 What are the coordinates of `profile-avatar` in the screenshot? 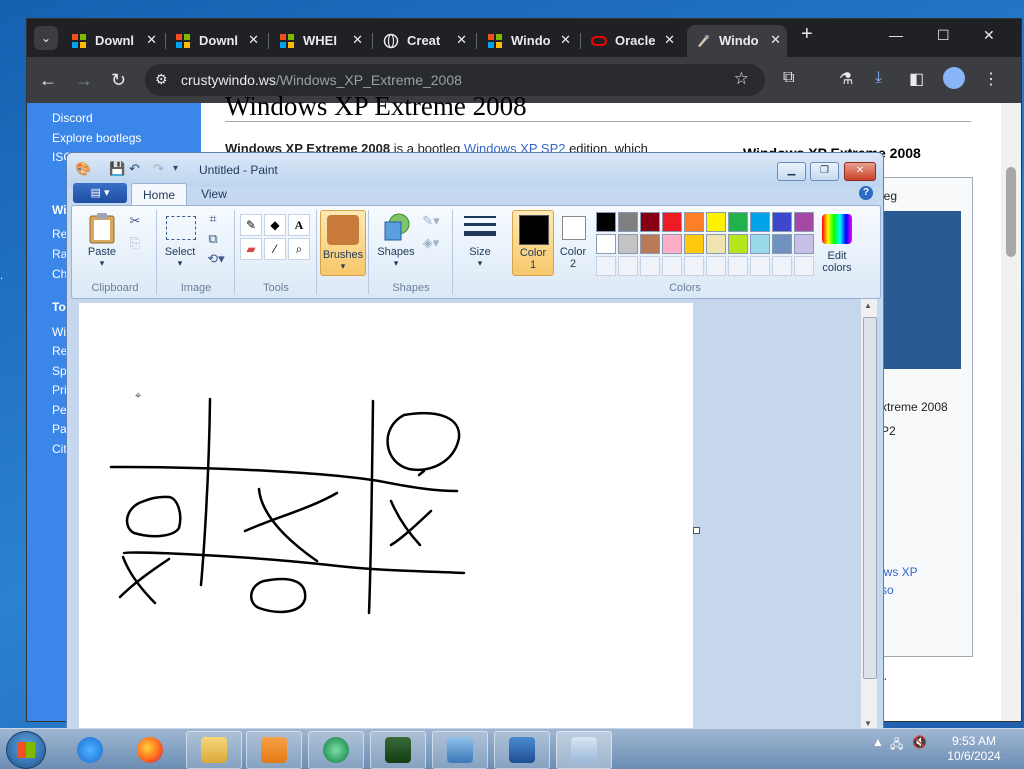 It's located at (954, 78).